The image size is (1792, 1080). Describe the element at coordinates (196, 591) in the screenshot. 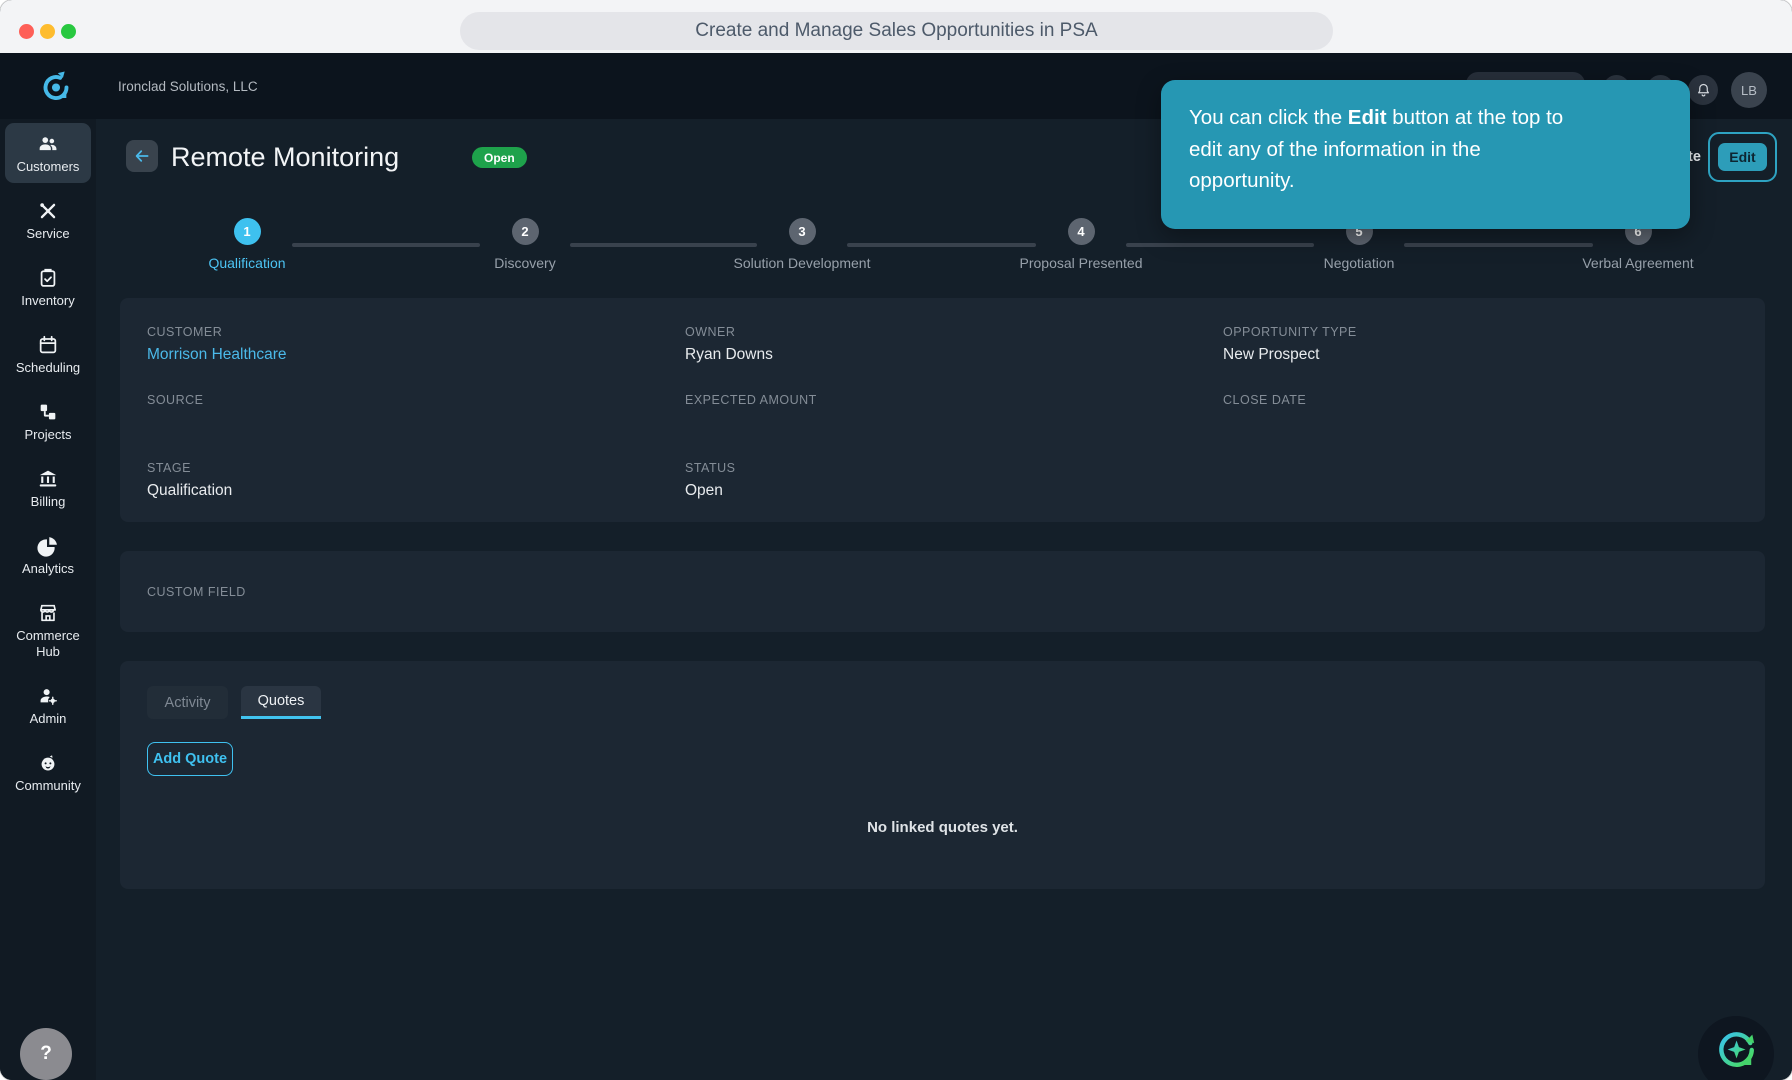

I see `custom-field-label: CUSTOM FIELD` at that location.